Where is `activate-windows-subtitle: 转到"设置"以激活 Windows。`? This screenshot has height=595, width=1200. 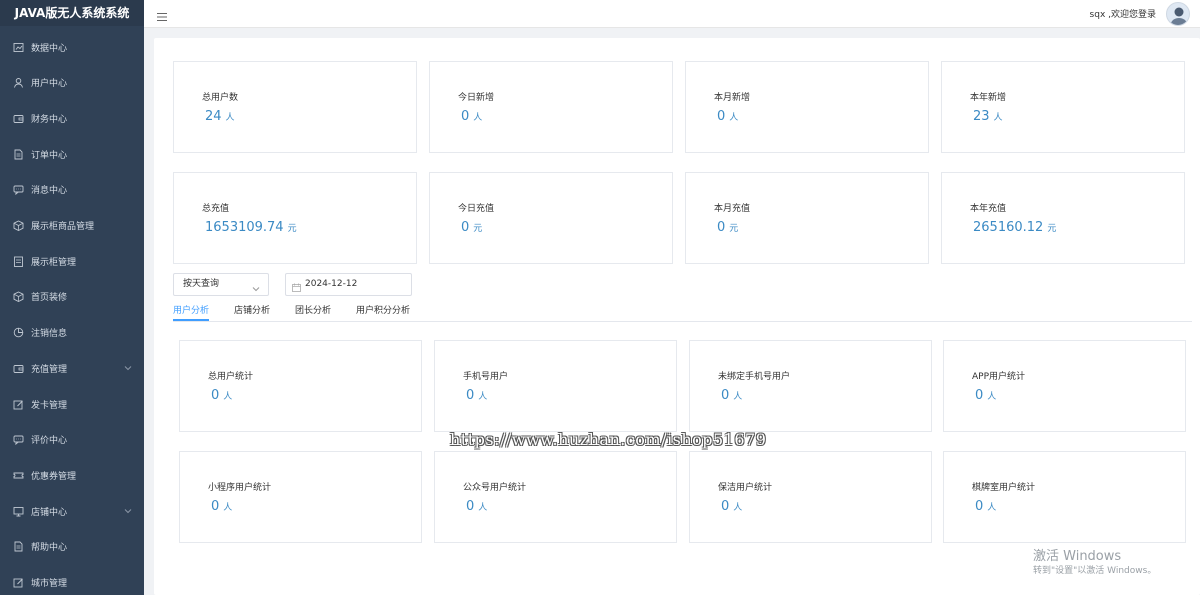 activate-windows-subtitle: 转到"设置"以激活 Windows。 is located at coordinates (1095, 571).